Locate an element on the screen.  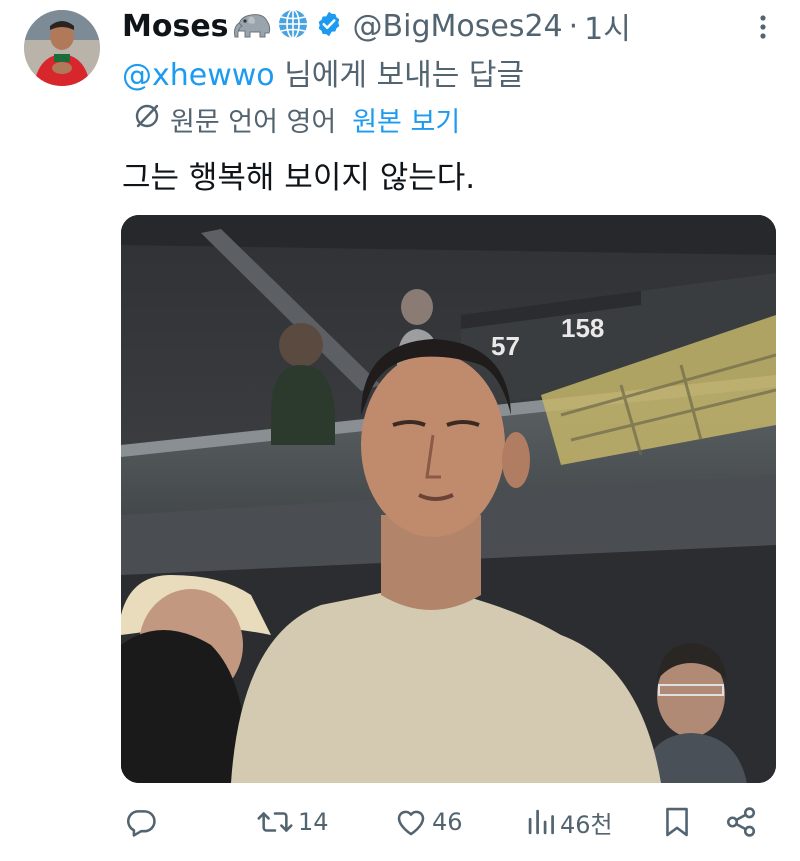
translation-row: 원문 언어 영어 원본 보기 is located at coordinates (296, 119).